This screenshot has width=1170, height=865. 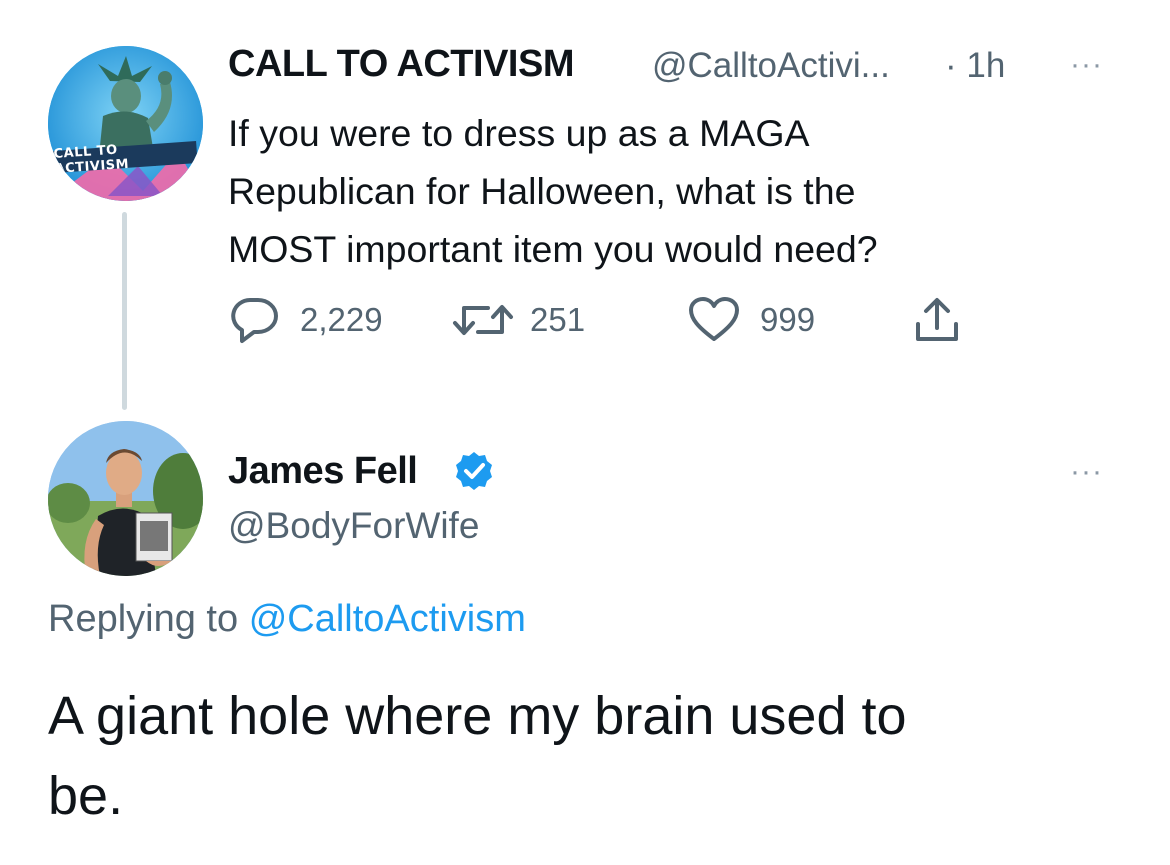 What do you see at coordinates (483, 320) in the screenshot?
I see `retweet-icon` at bounding box center [483, 320].